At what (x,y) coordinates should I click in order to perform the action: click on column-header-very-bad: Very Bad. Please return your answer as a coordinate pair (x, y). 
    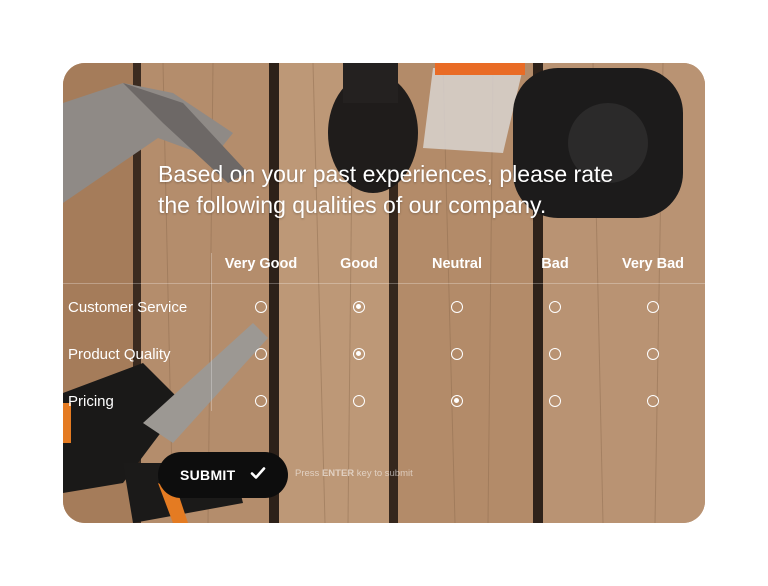
    Looking at the image, I should click on (653, 264).